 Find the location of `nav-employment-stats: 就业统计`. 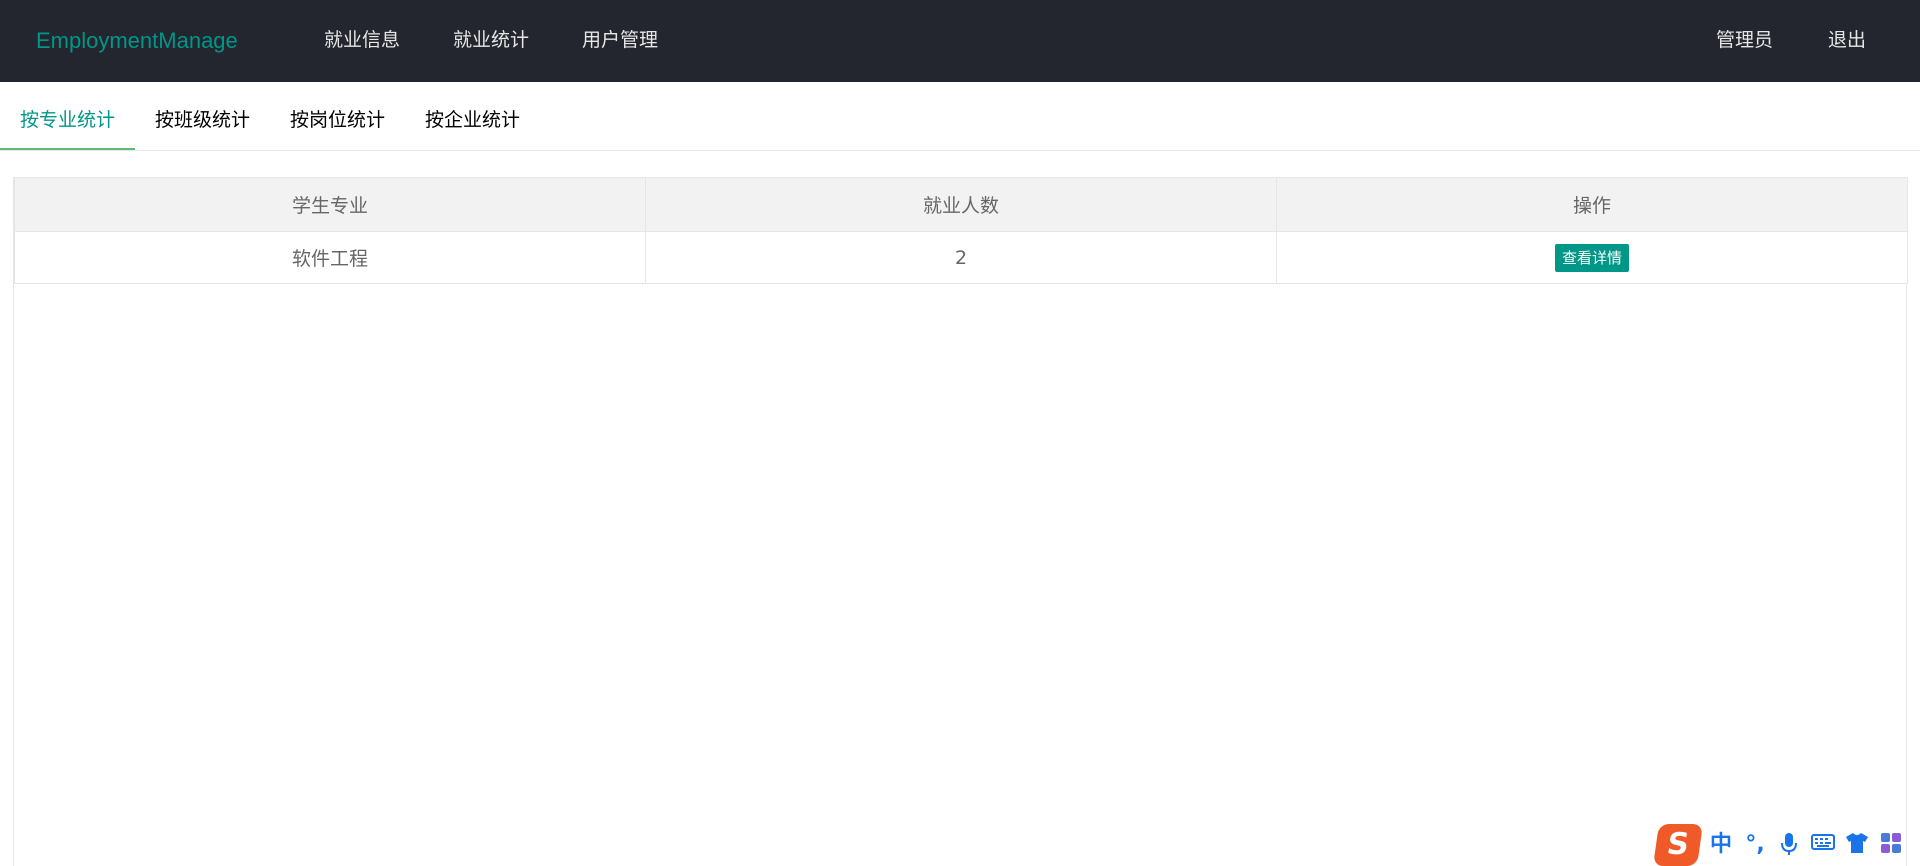

nav-employment-stats: 就业统计 is located at coordinates (491, 41).